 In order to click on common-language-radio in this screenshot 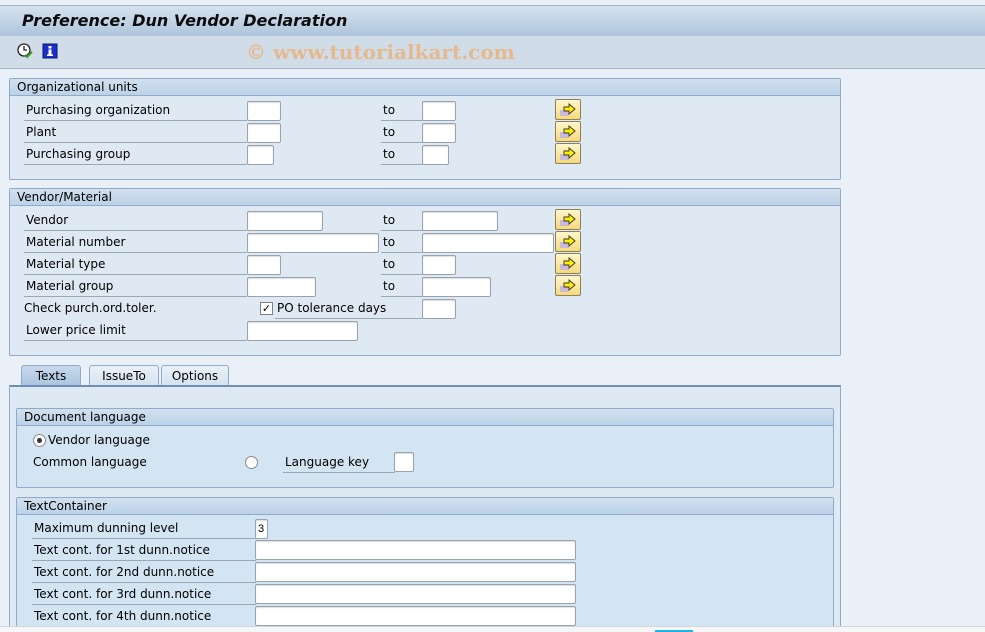, I will do `click(251, 462)`.